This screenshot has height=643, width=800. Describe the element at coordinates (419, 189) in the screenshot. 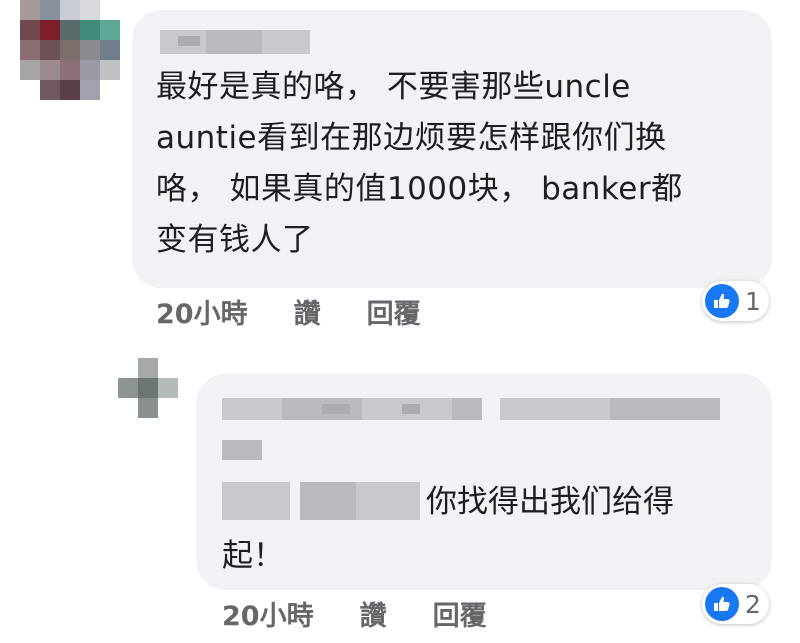

I see `comment-text-line: 咯， 如果真的值1000块， banker都` at that location.